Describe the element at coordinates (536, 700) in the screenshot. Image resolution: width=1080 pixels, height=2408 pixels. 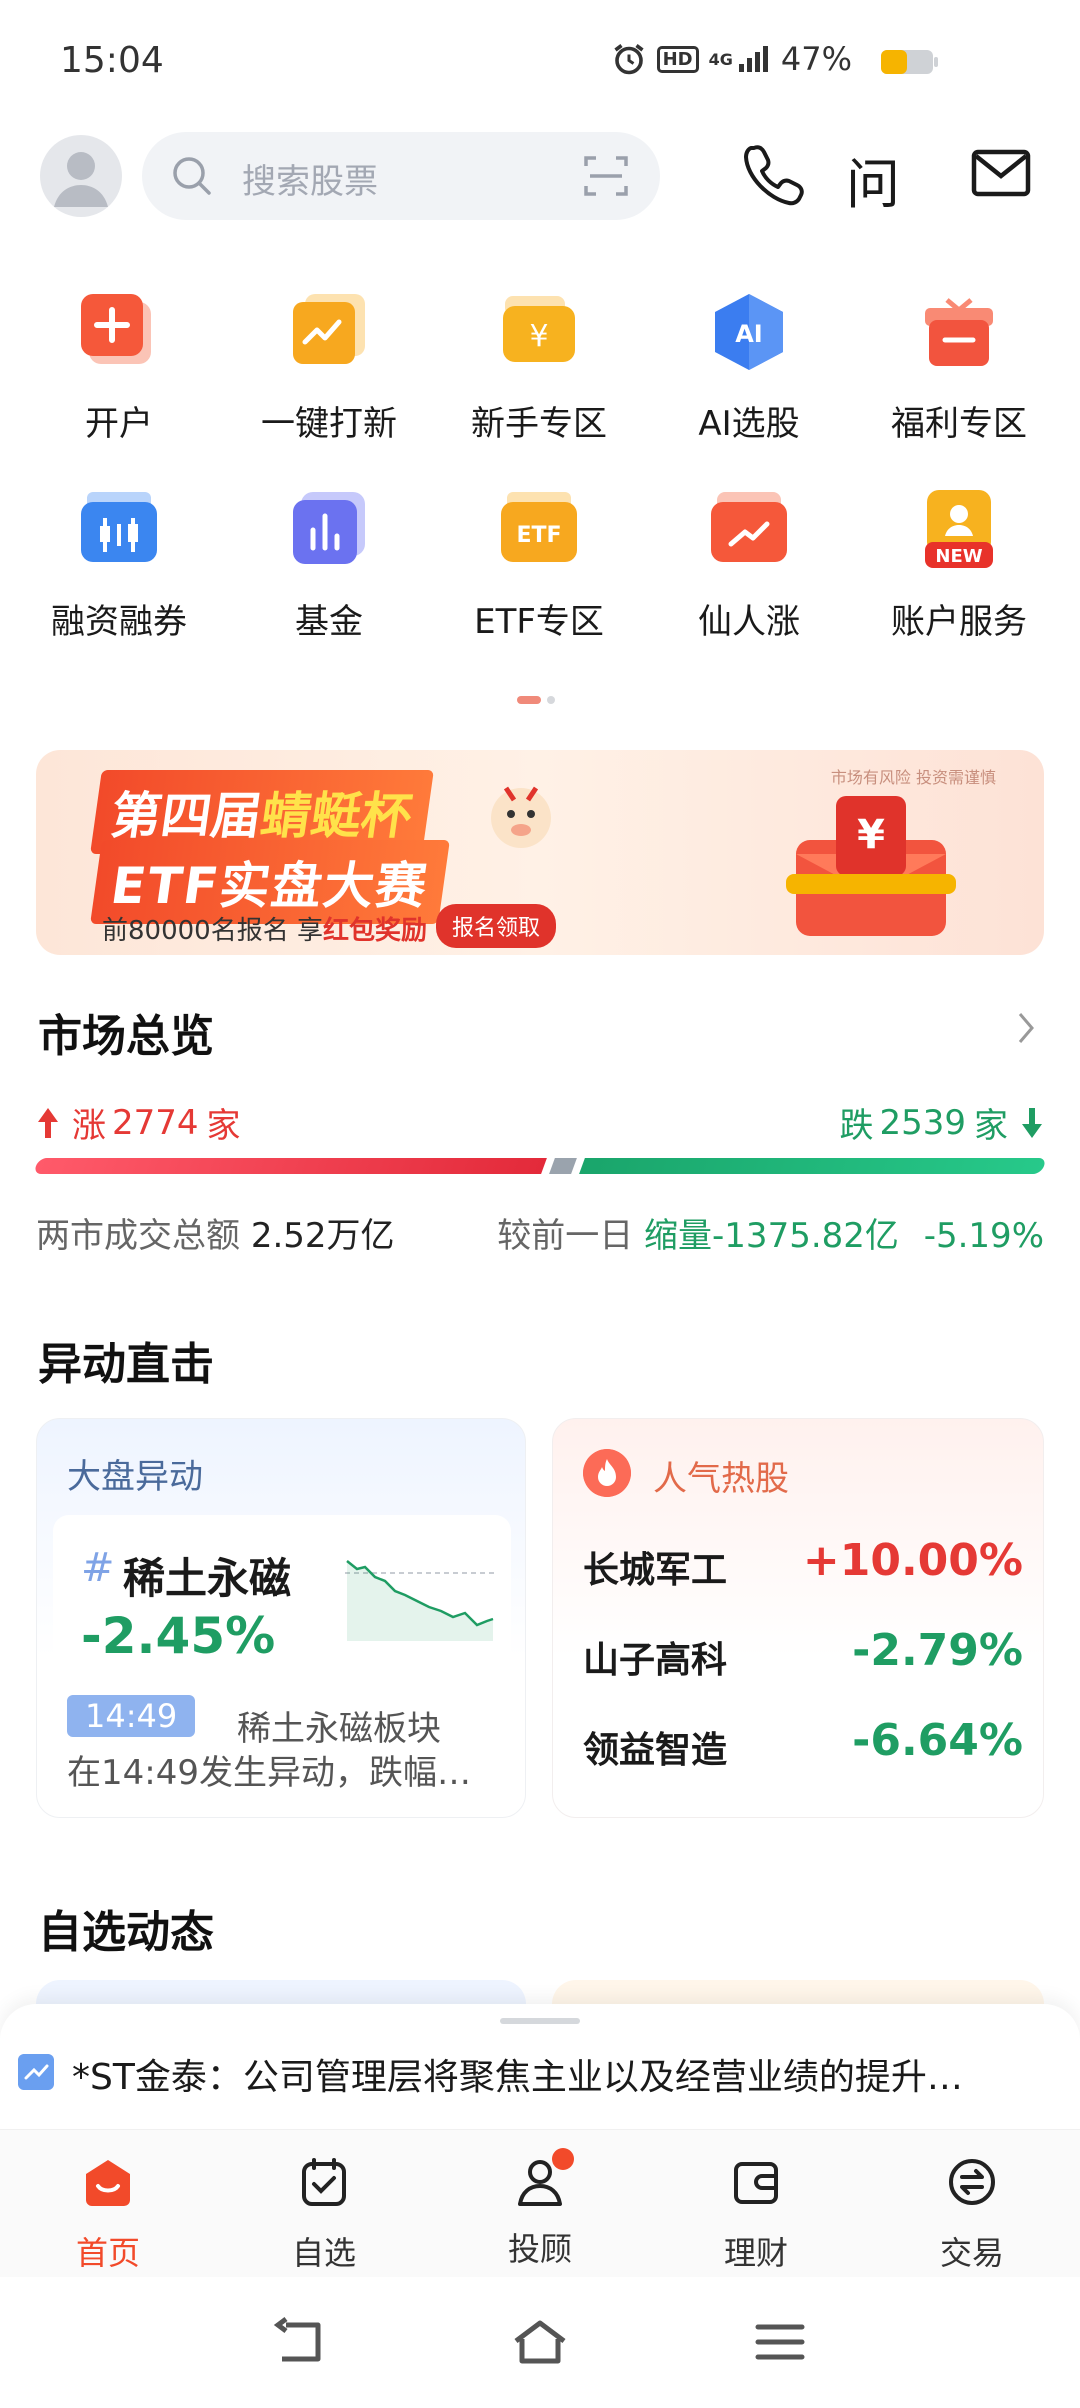
I see `grid-page-indicator` at that location.